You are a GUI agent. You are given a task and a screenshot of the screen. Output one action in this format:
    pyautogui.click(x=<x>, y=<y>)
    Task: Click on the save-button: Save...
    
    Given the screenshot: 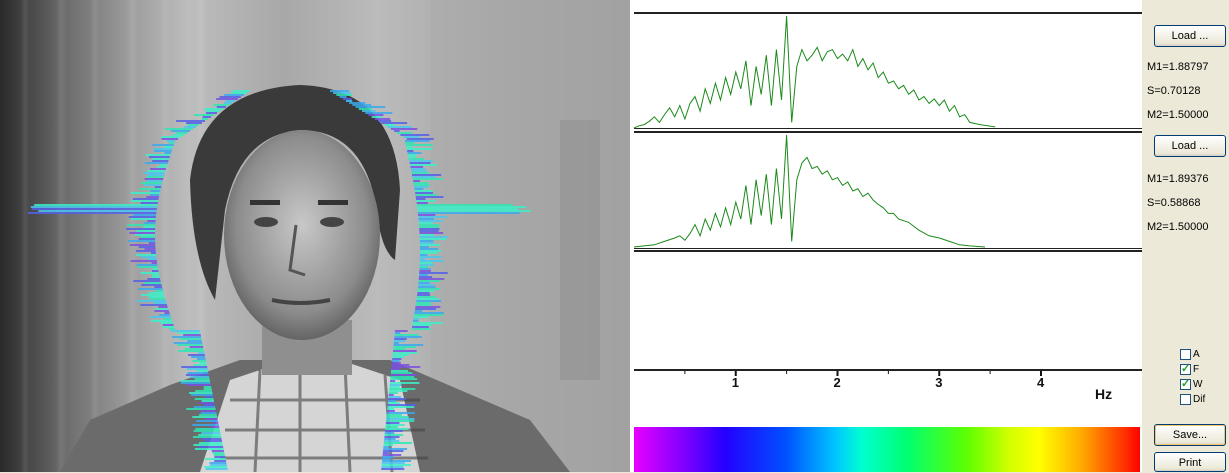 What is the action you would take?
    pyautogui.click(x=1190, y=435)
    